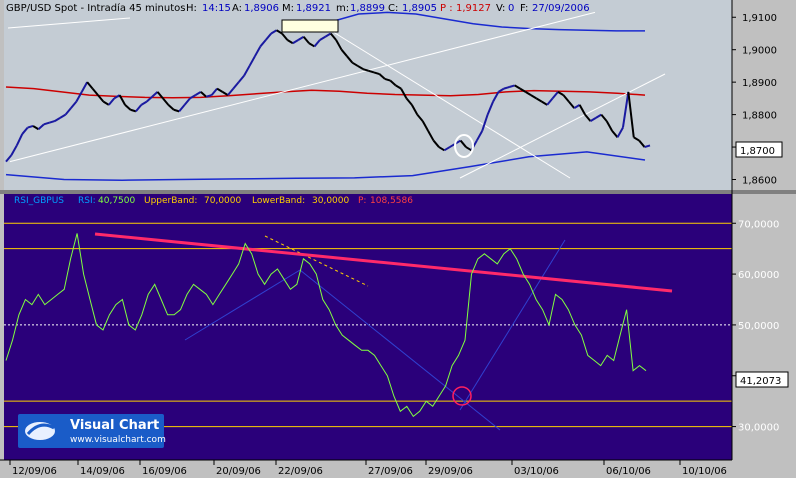  I want to click on x-axis-label: 03/10/06, so click(536, 471).